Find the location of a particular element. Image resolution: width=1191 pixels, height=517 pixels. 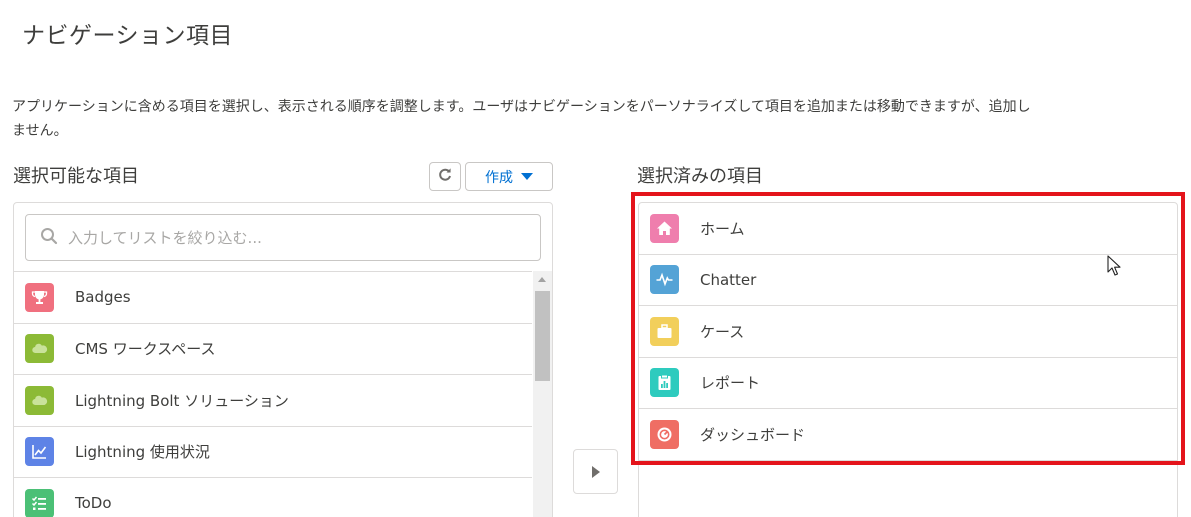

refresh-icon is located at coordinates (445, 177).